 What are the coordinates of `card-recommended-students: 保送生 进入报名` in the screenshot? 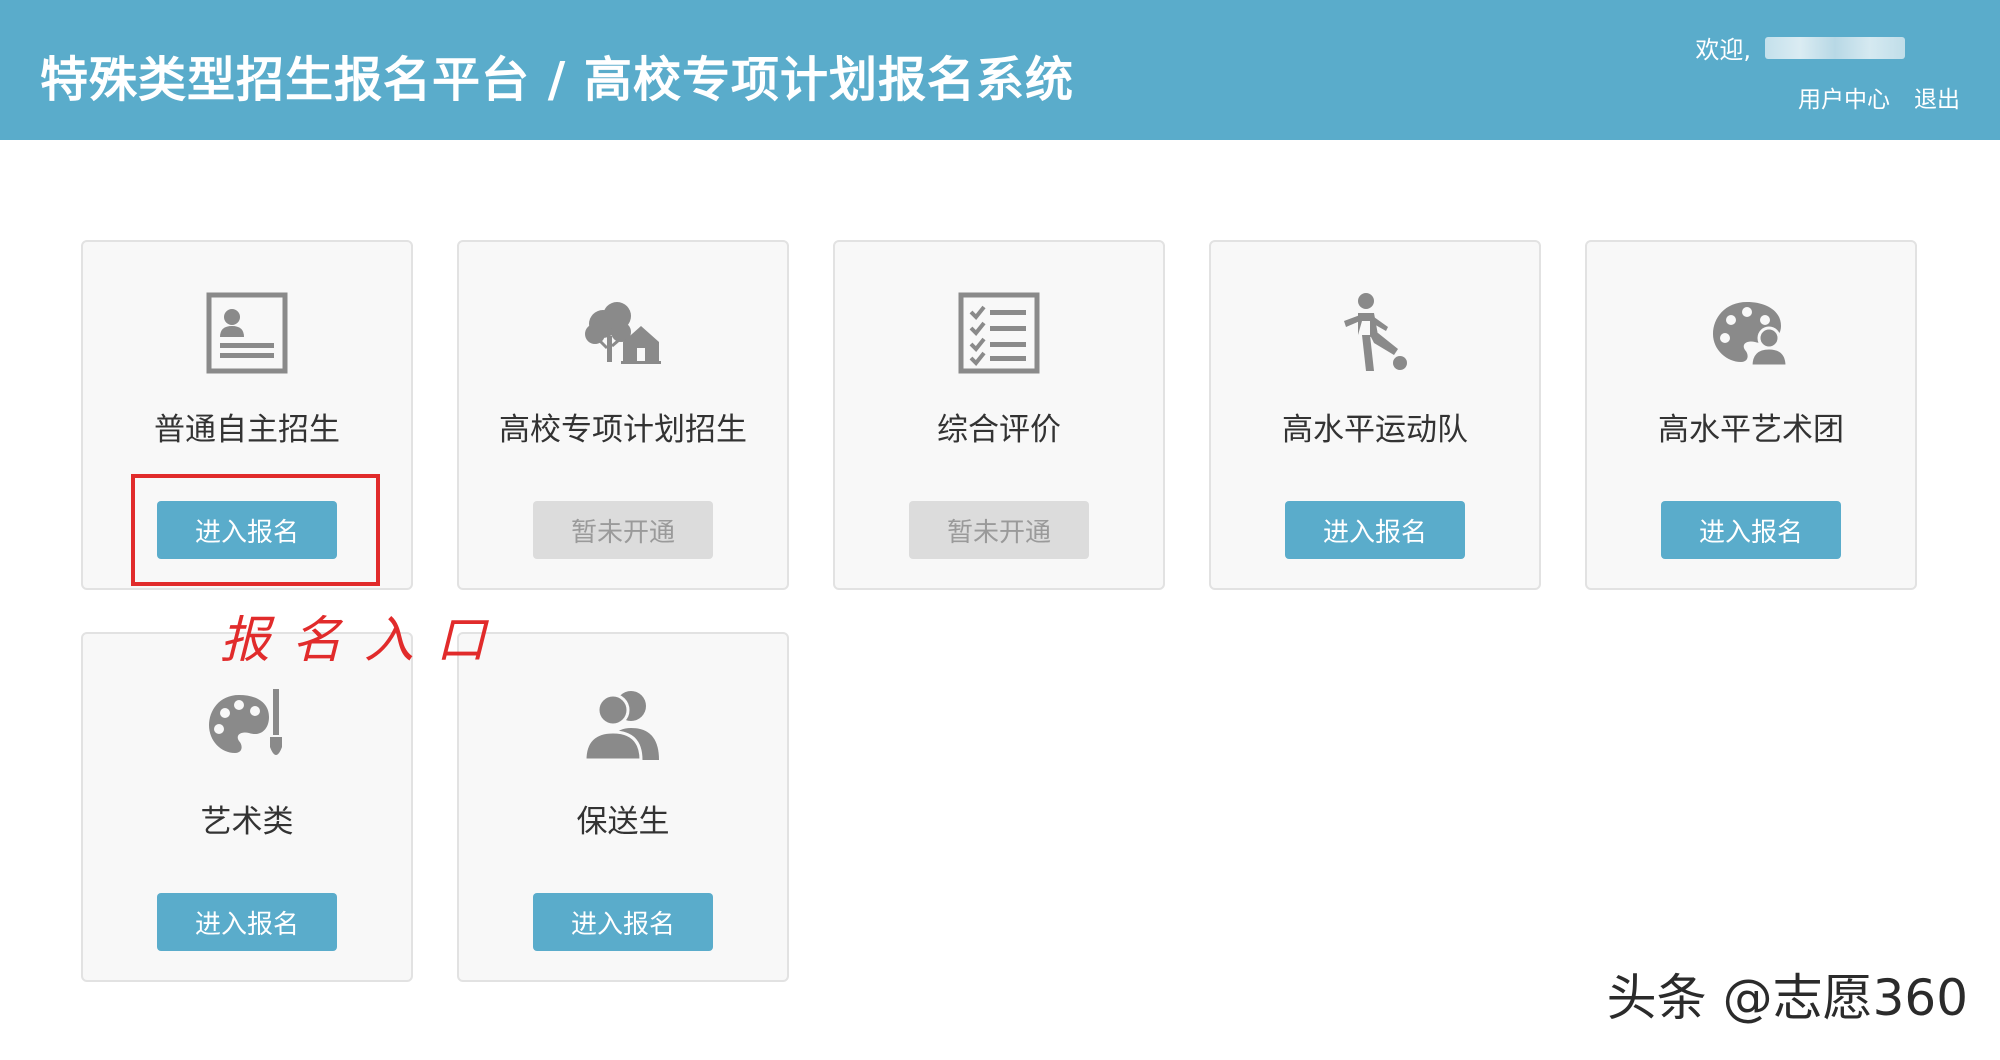 It's located at (623, 807).